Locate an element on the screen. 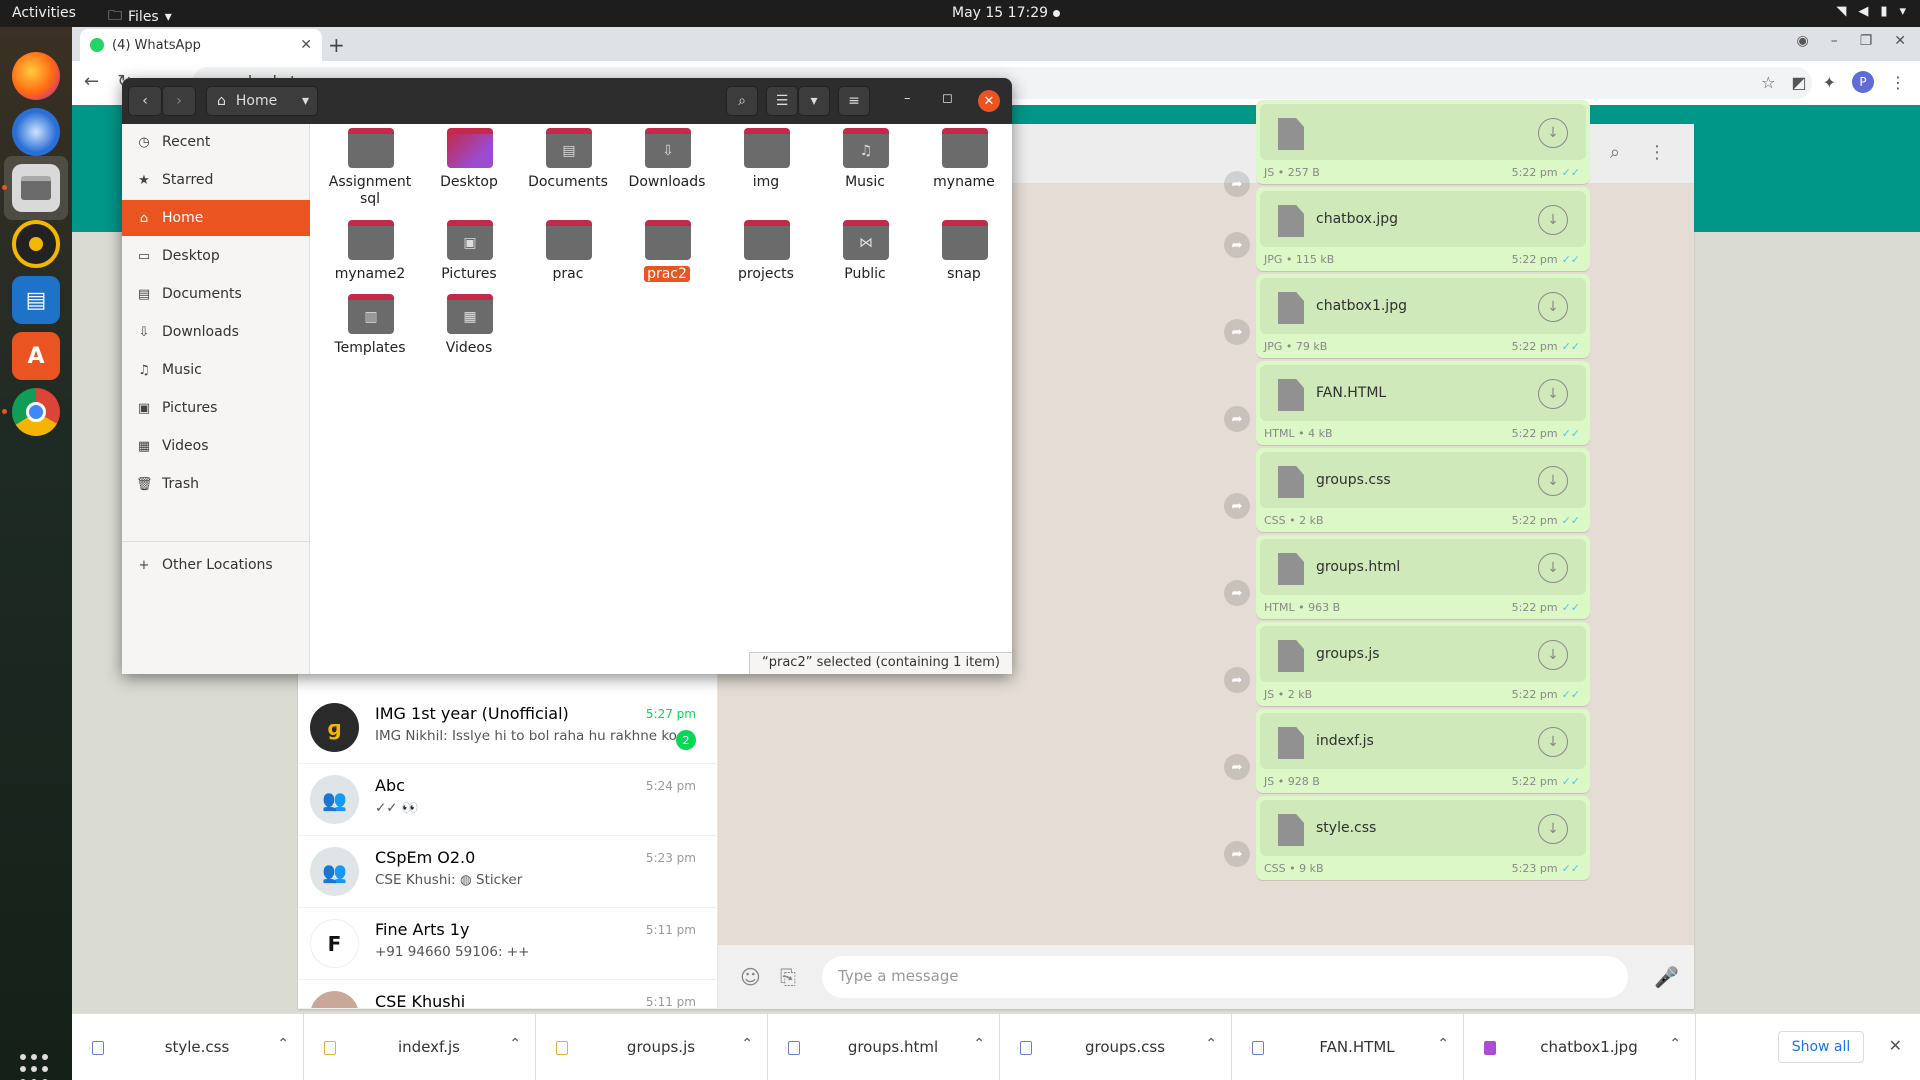 This screenshot has height=1080, width=1920. folder-item: ▦ Videos is located at coordinates (469, 333).